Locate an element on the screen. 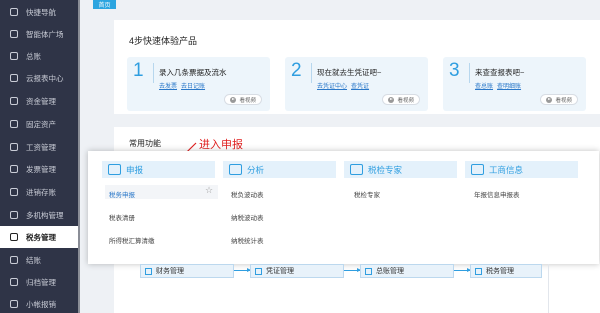 This screenshot has height=313, width=600. menu-item-income-tax: 所得税汇算清缴 is located at coordinates (132, 240).